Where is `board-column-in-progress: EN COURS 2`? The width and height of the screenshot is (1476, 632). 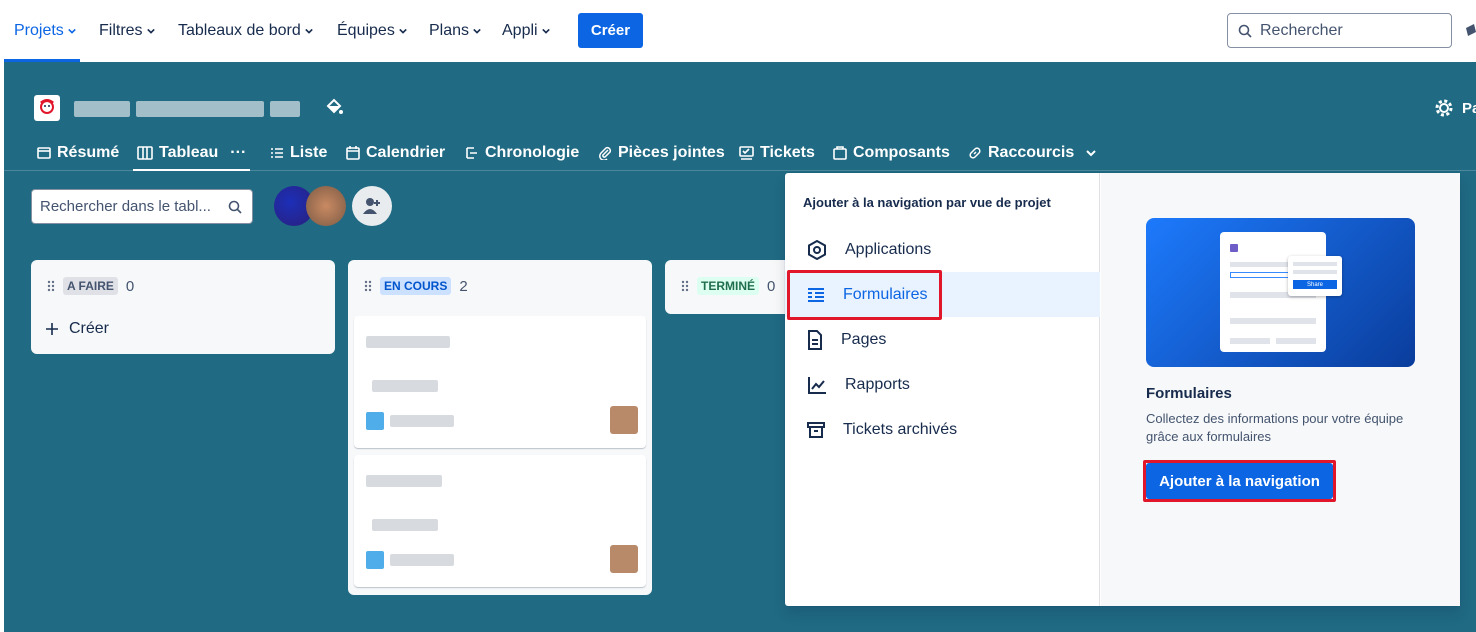 board-column-in-progress: EN COURS 2 is located at coordinates (500, 427).